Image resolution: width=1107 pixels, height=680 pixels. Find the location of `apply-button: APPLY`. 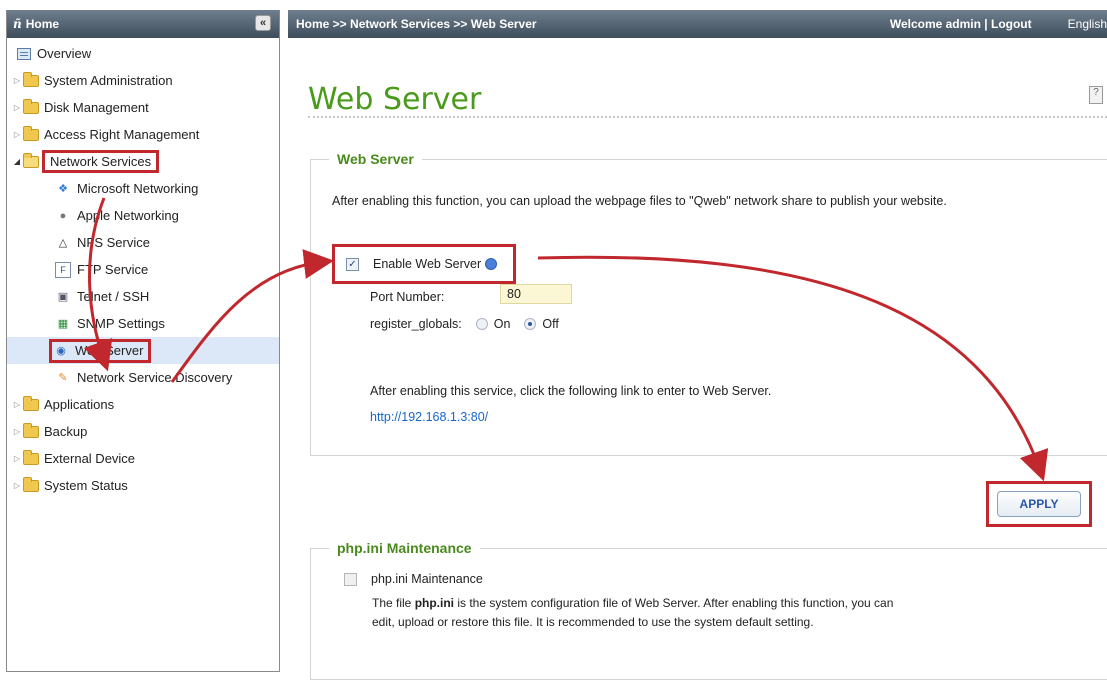

apply-button: APPLY is located at coordinates (1039, 504).